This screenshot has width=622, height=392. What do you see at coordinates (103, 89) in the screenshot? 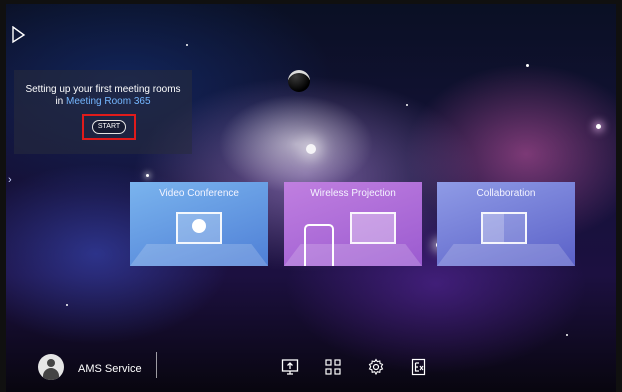
I see `setup-message: Setting up your first meeting rooms` at bounding box center [103, 89].